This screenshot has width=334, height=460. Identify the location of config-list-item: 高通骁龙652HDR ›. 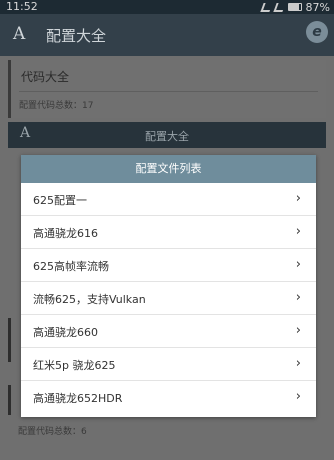
(168, 397).